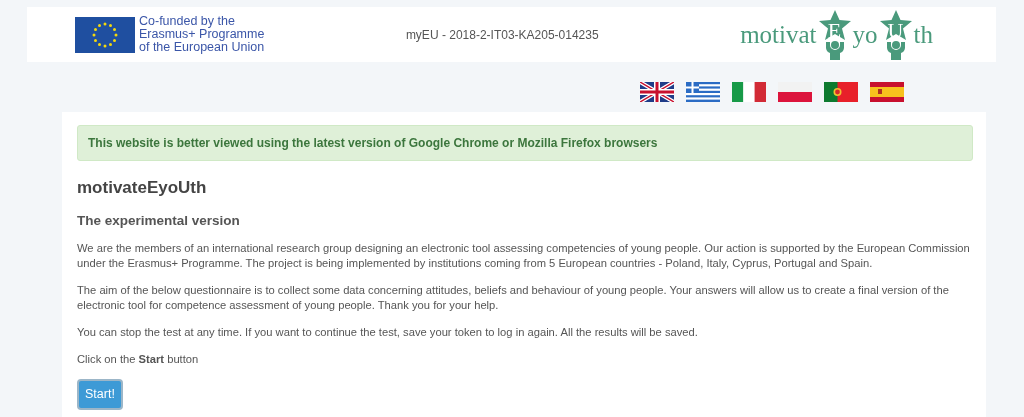 This screenshot has width=1024, height=417. Describe the element at coordinates (100, 394) in the screenshot. I see `start-button: Start!` at that location.